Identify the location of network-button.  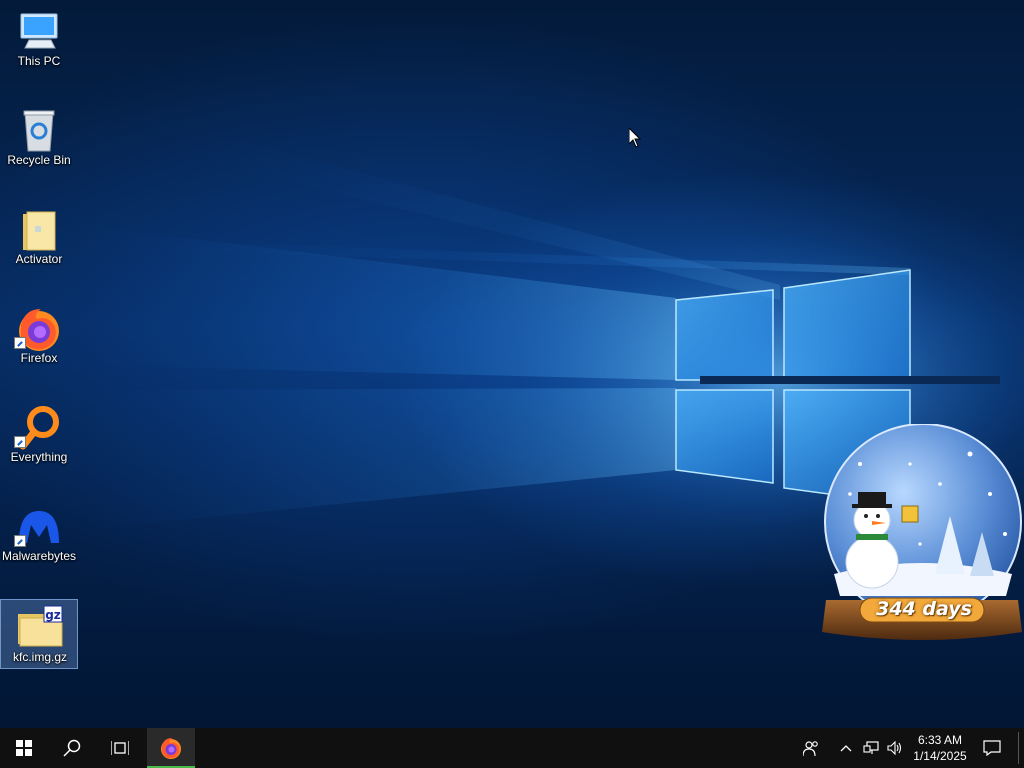
(871, 748).